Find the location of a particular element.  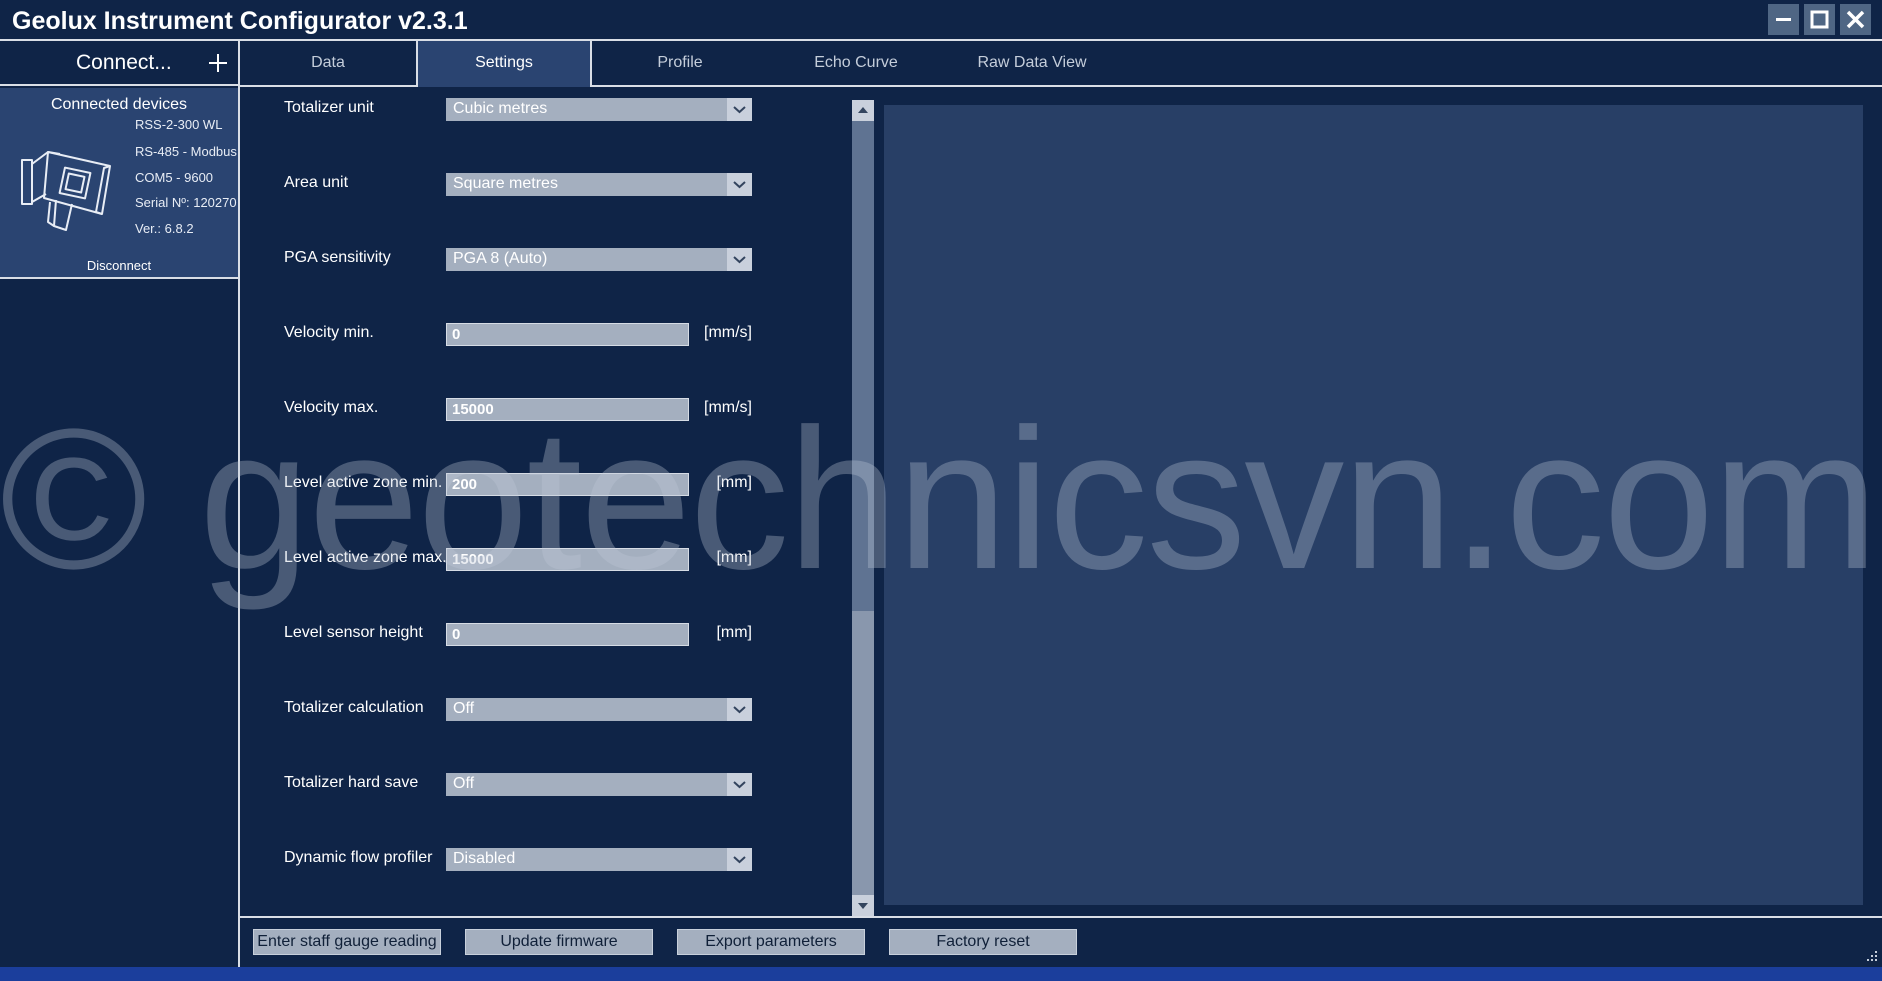

totalizer-unit-value: Cubic metres is located at coordinates (500, 108).